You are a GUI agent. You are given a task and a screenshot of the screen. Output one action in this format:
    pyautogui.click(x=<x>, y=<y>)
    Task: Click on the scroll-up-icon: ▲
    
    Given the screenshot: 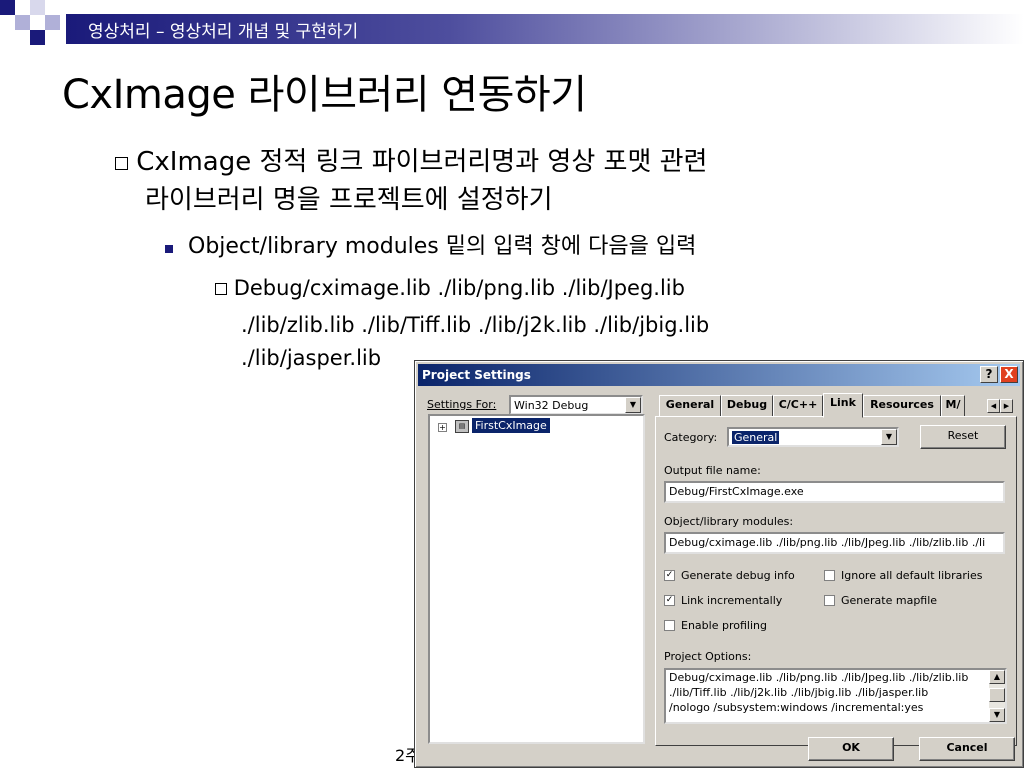 What is the action you would take?
    pyautogui.click(x=997, y=677)
    